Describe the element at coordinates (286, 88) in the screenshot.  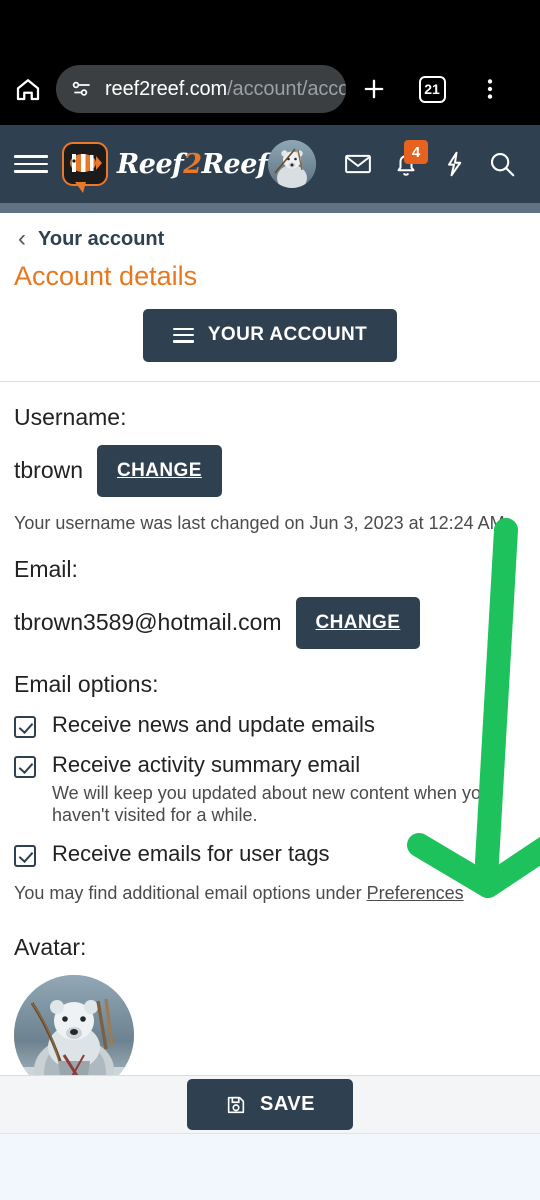
I see `url-path: /account/acco` at that location.